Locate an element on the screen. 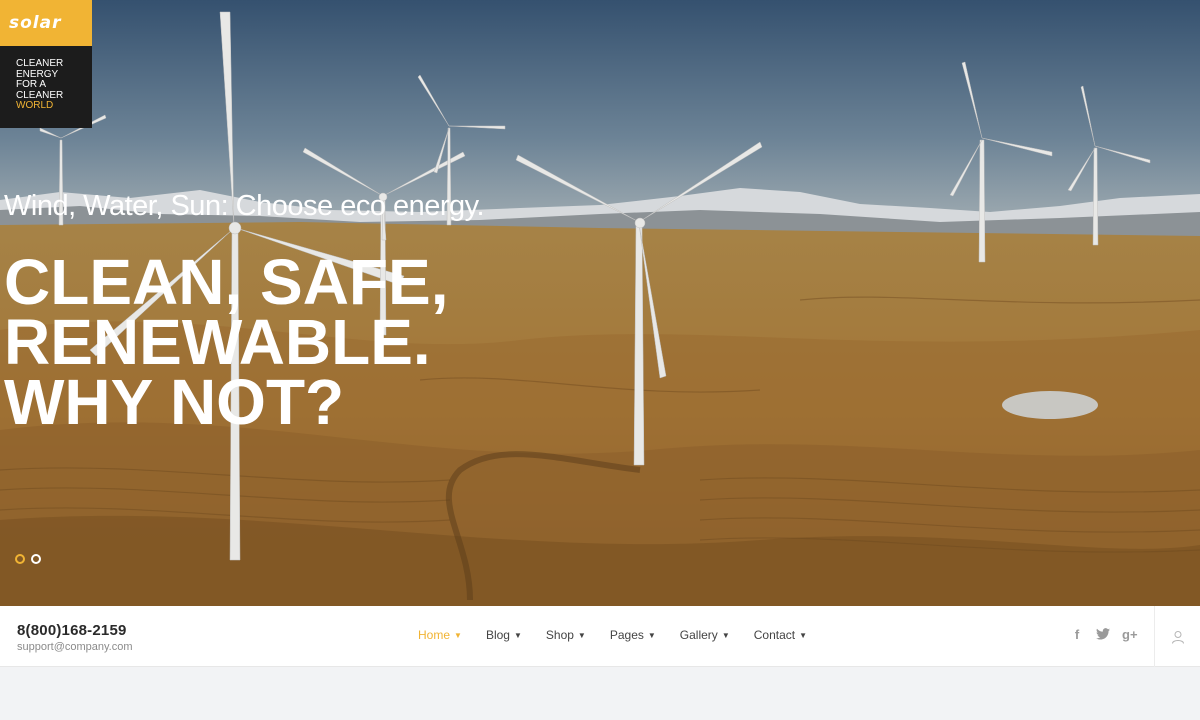 Image resolution: width=1200 pixels, height=720 pixels. social-links: f g+ is located at coordinates (1104, 635).